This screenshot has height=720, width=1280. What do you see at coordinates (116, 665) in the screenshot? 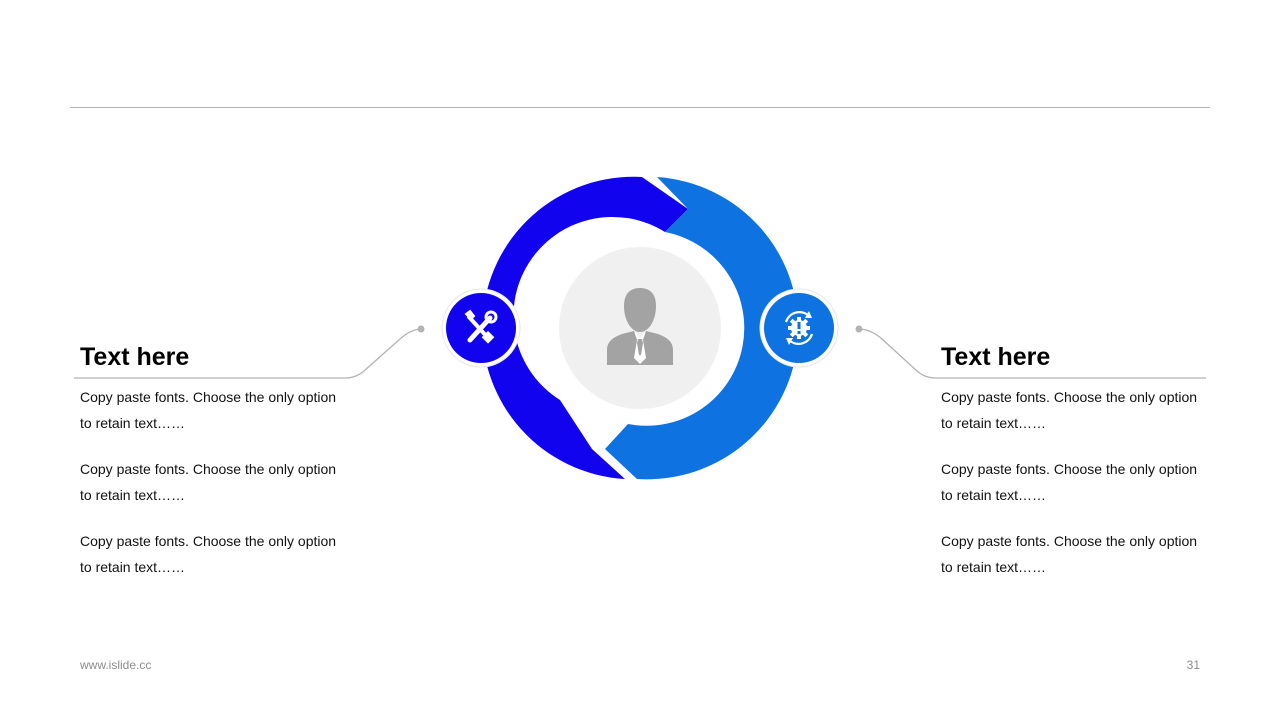
I see `footer-url: www.islide.cc` at bounding box center [116, 665].